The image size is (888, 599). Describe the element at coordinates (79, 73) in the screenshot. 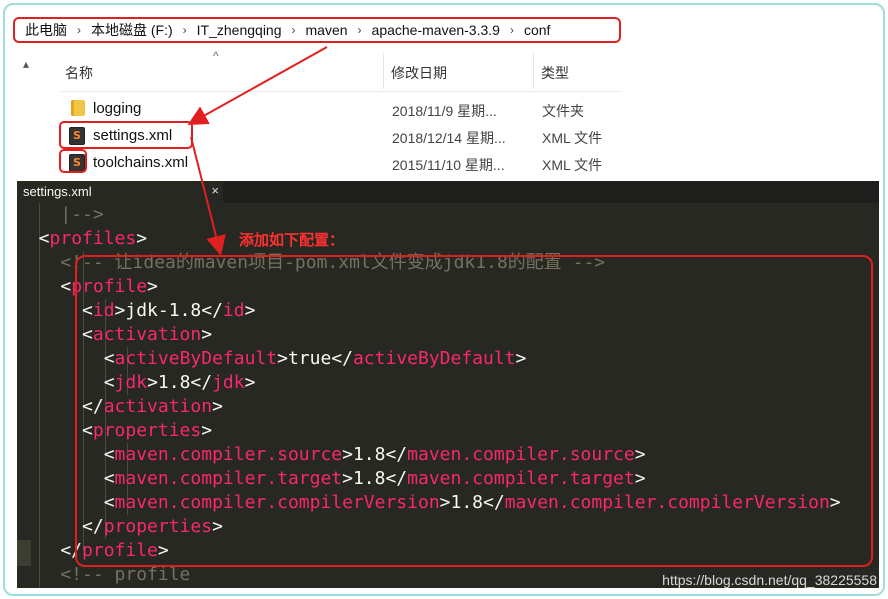

I see `column-header-name: 名称` at that location.